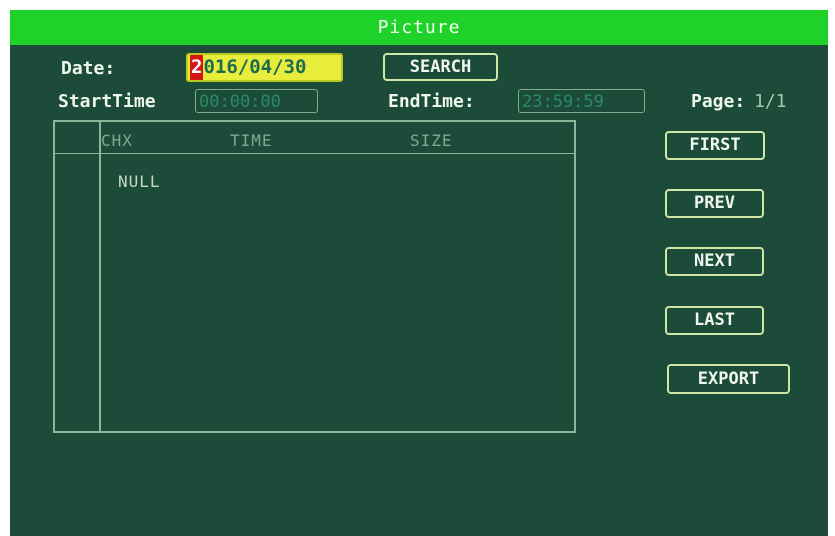  I want to click on index-column-divider, so click(100, 276).